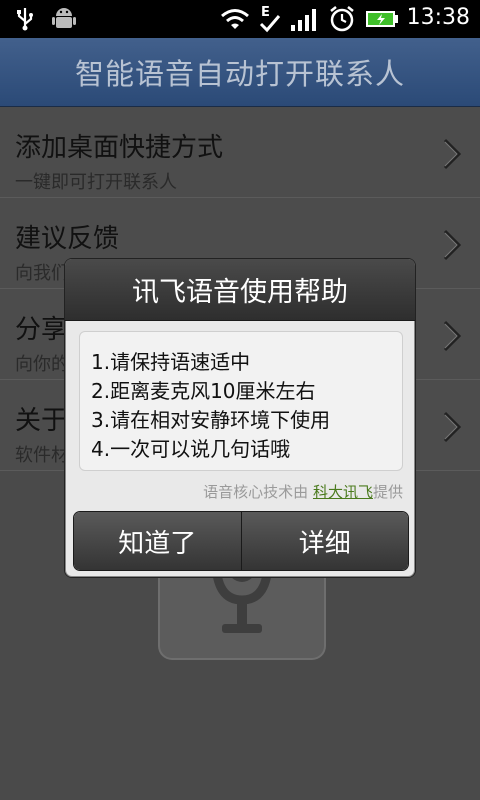 The width and height of the screenshot is (480, 800). Describe the element at coordinates (157, 541) in the screenshot. I see `got-it-button: 知道了` at that location.